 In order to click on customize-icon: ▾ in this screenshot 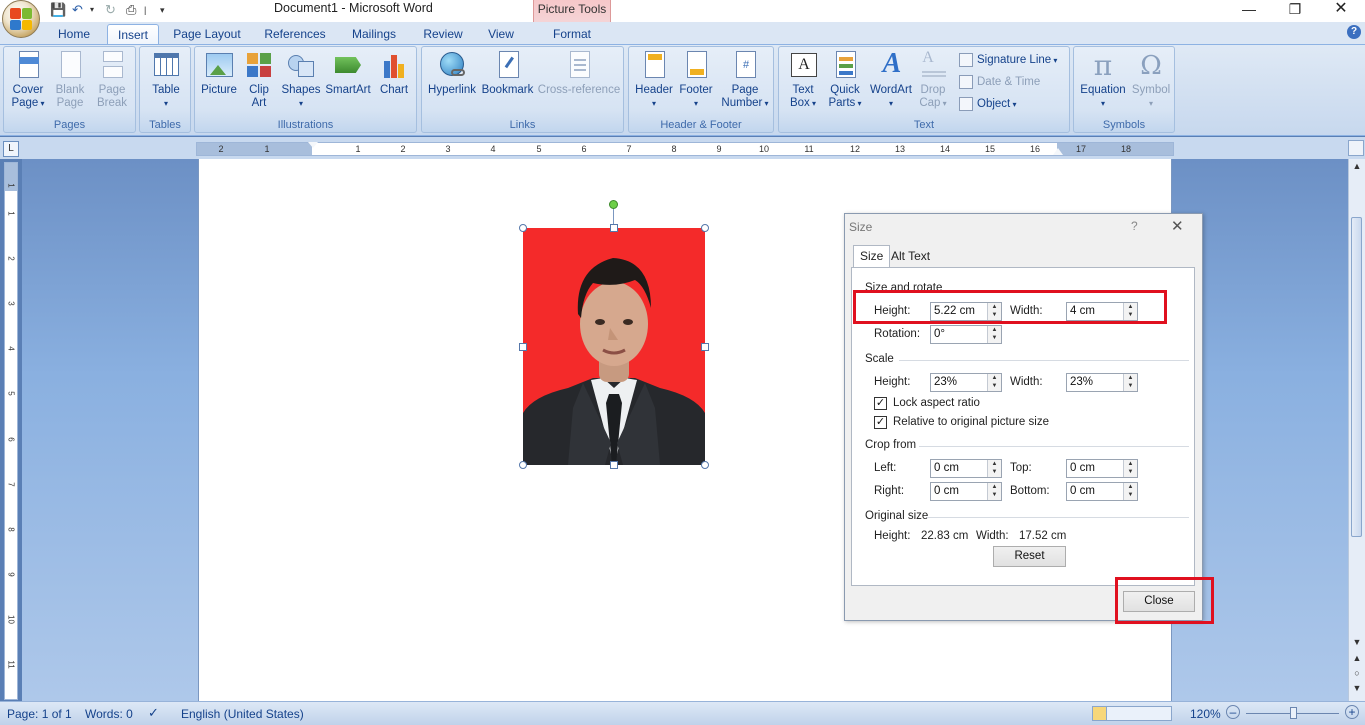, I will do `click(162, 10)`.